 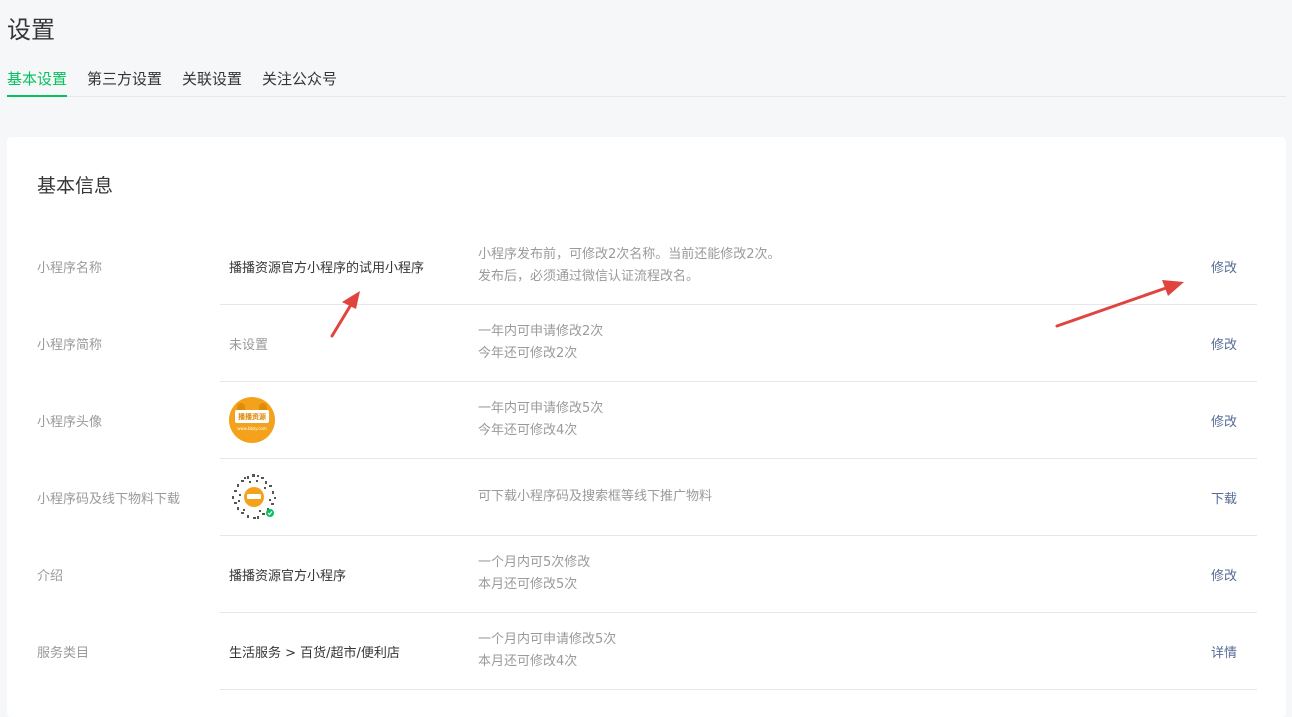 I want to click on row-value: 播播资源 www.bbzy.com, so click(x=252, y=420).